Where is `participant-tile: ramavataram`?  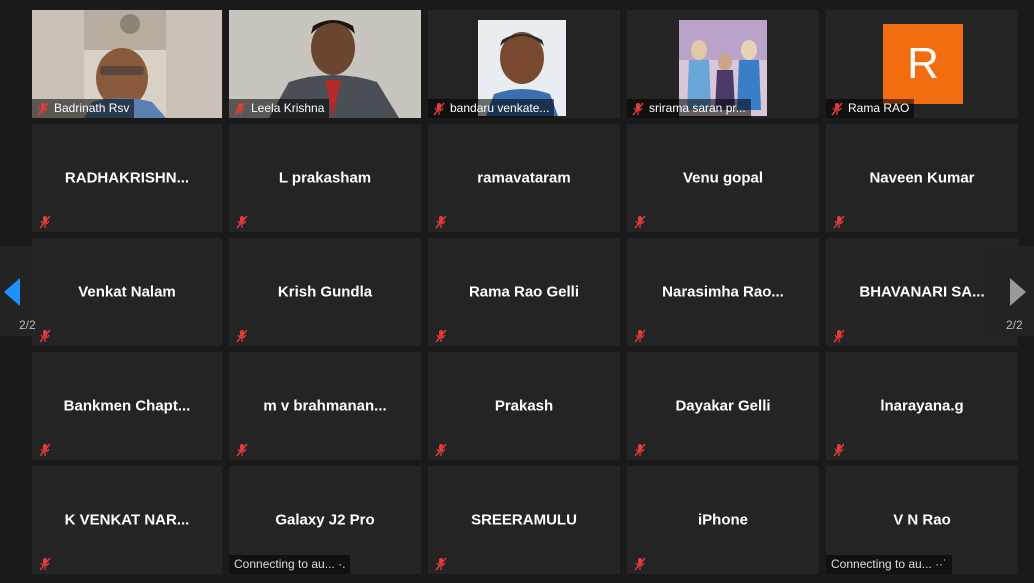 participant-tile: ramavataram is located at coordinates (524, 178).